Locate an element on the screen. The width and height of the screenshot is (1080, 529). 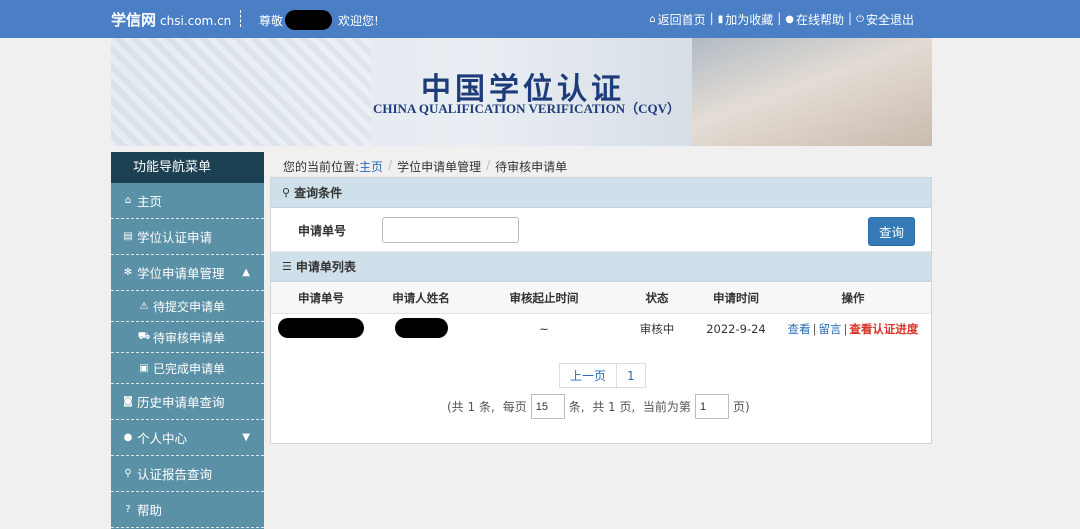
pagination: 上一页 1 is located at coordinates (602, 375).